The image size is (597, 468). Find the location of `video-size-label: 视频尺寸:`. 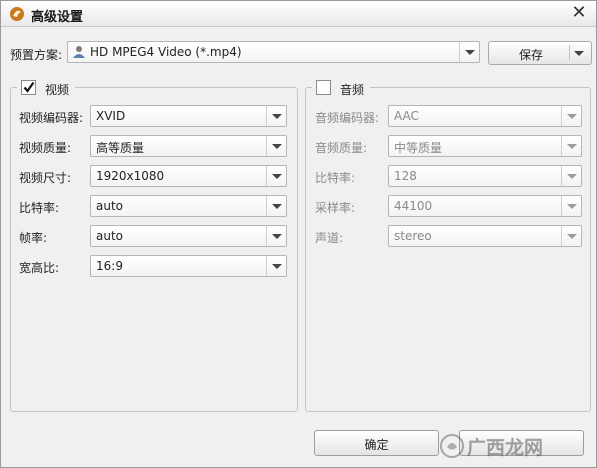

video-size-label: 视频尺寸: is located at coordinates (45, 178).